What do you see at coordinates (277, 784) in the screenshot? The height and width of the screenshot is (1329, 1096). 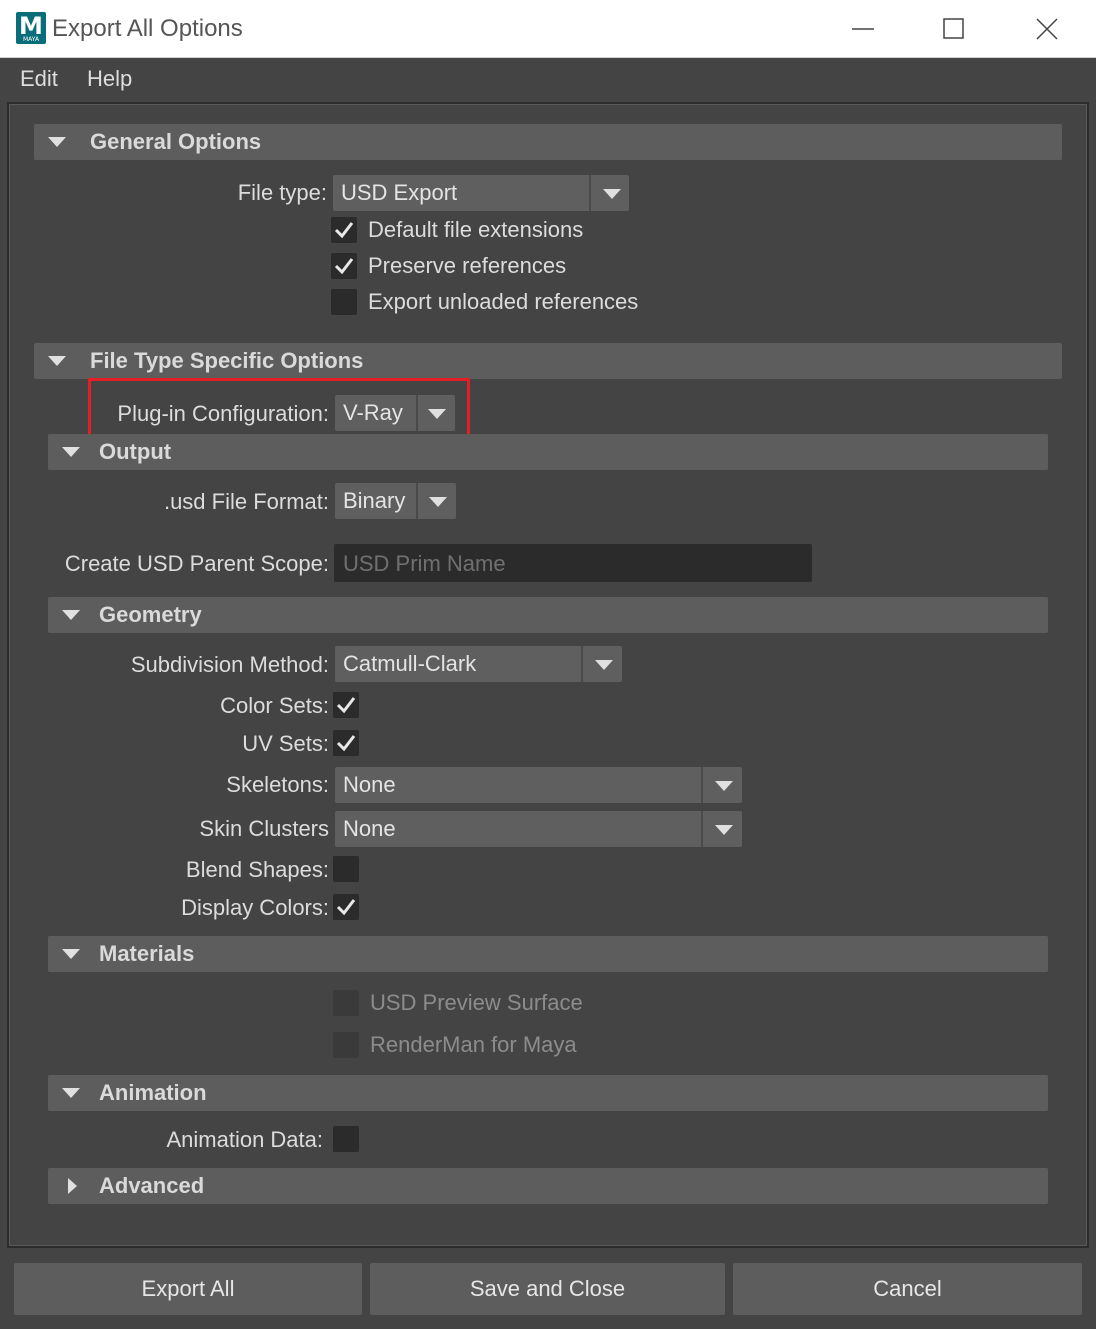 I see `skeletons-label: Skeletons:` at bounding box center [277, 784].